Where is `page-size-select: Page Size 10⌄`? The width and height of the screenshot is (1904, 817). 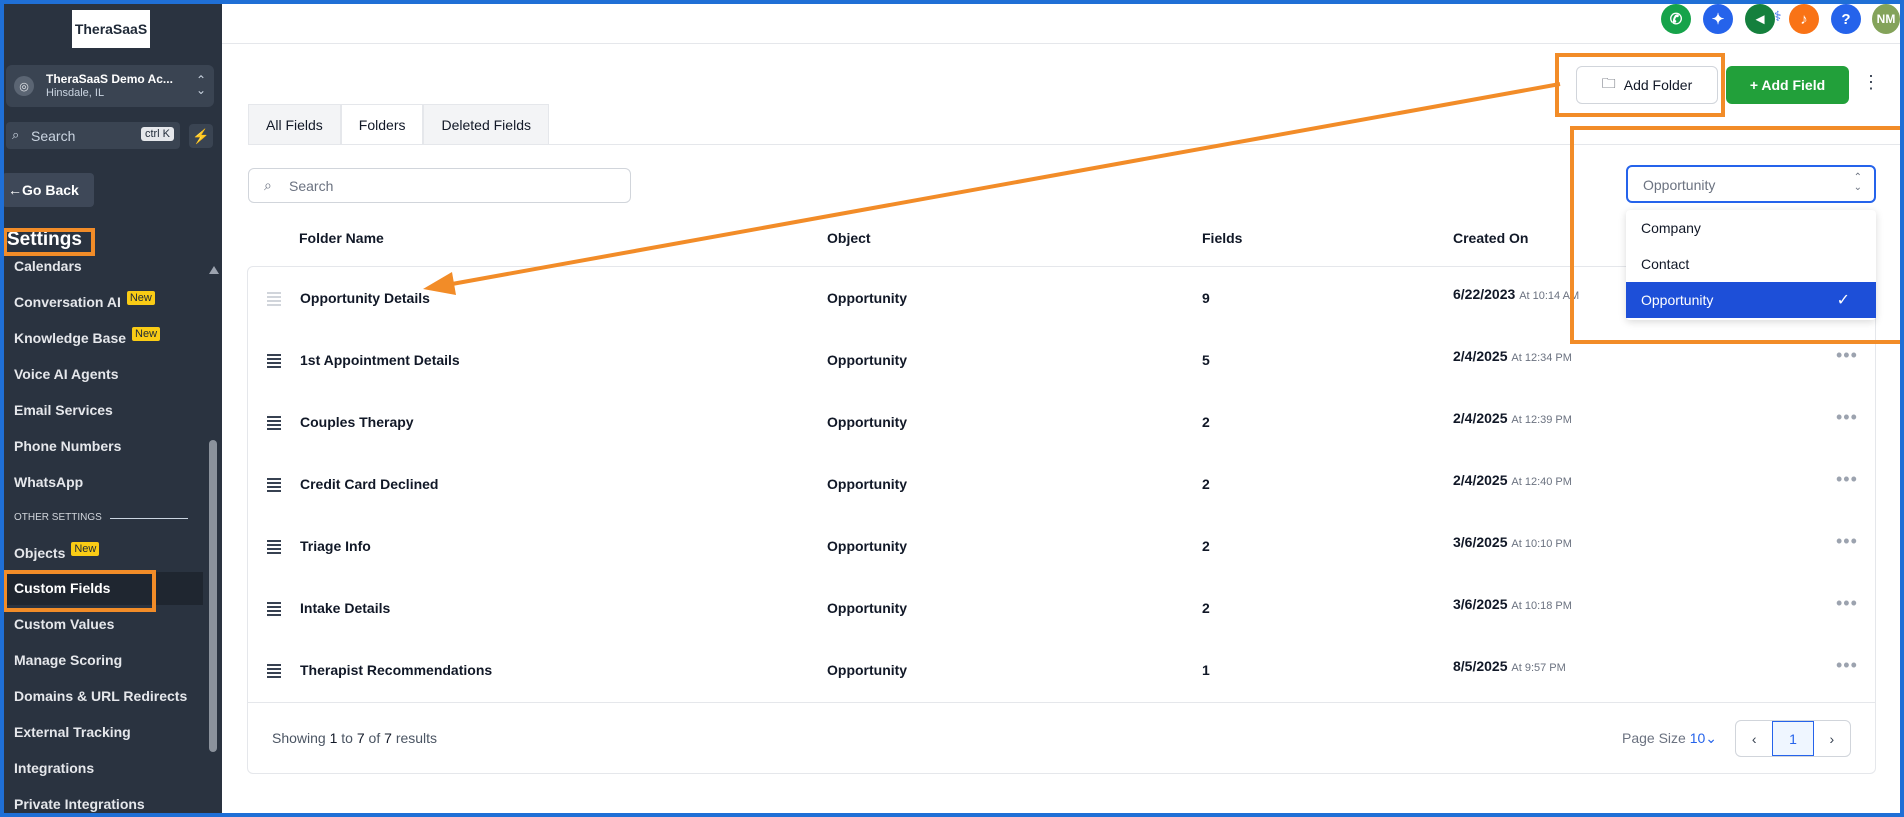 page-size-select: Page Size 10⌄ is located at coordinates (1669, 738).